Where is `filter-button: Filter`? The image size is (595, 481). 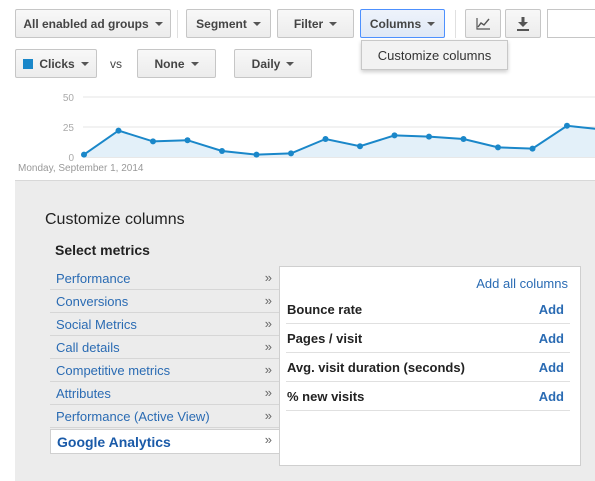 filter-button: Filter is located at coordinates (315, 23).